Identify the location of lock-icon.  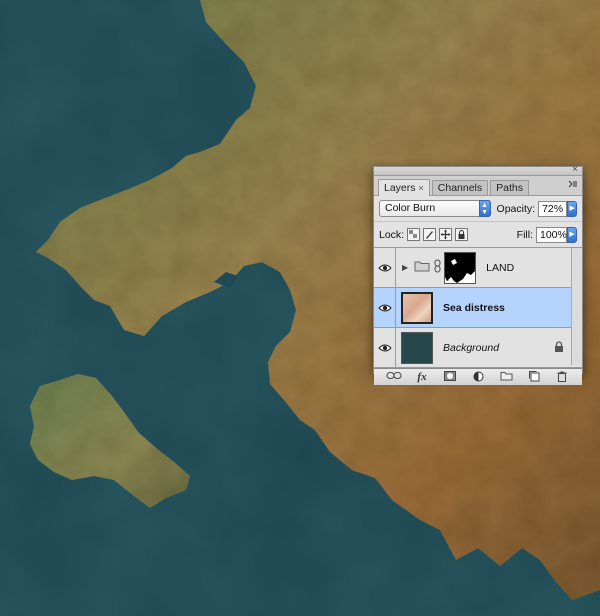
(559, 348).